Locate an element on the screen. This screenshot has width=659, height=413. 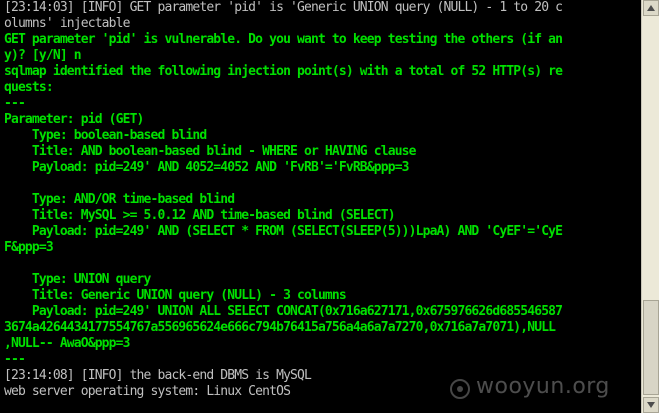
console-line: y)? [y/N] n is located at coordinates (43, 55).